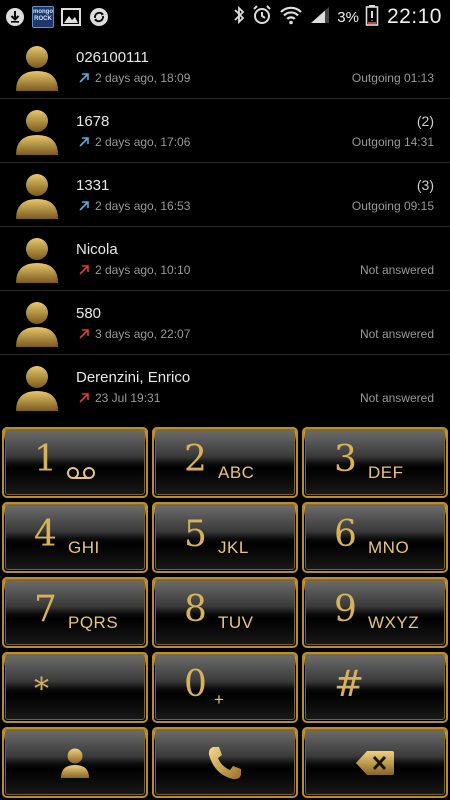  What do you see at coordinates (425, 185) in the screenshot?
I see `call-count: (3)` at bounding box center [425, 185].